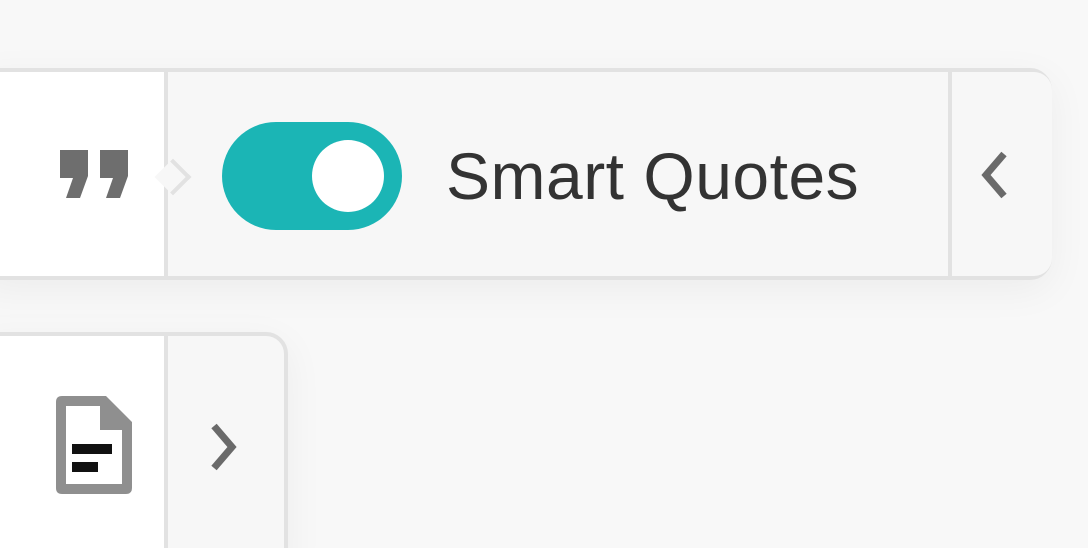 This screenshot has height=548, width=1088. I want to click on quote-tool-button, so click(84, 174).